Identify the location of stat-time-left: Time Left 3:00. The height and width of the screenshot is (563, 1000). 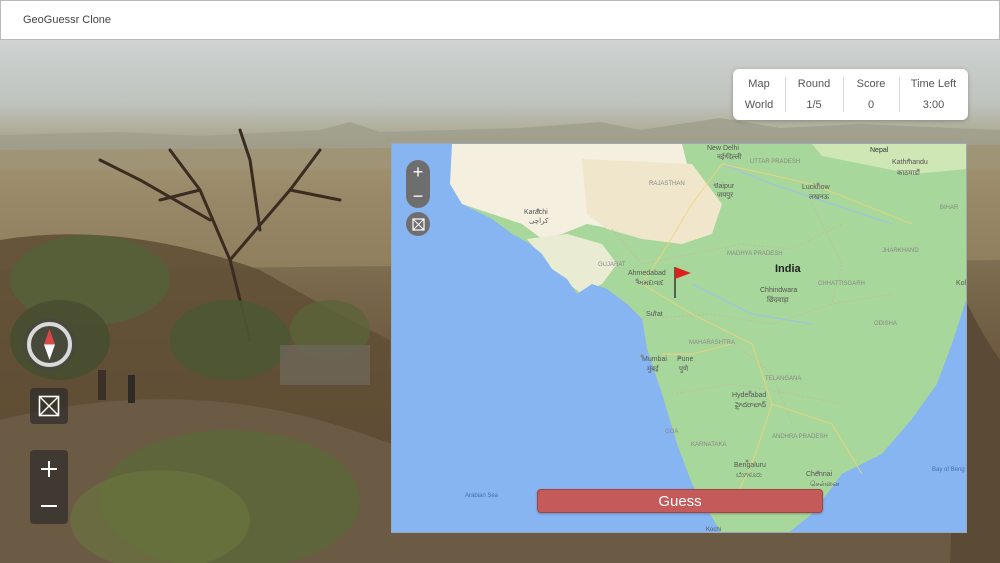
(933, 94).